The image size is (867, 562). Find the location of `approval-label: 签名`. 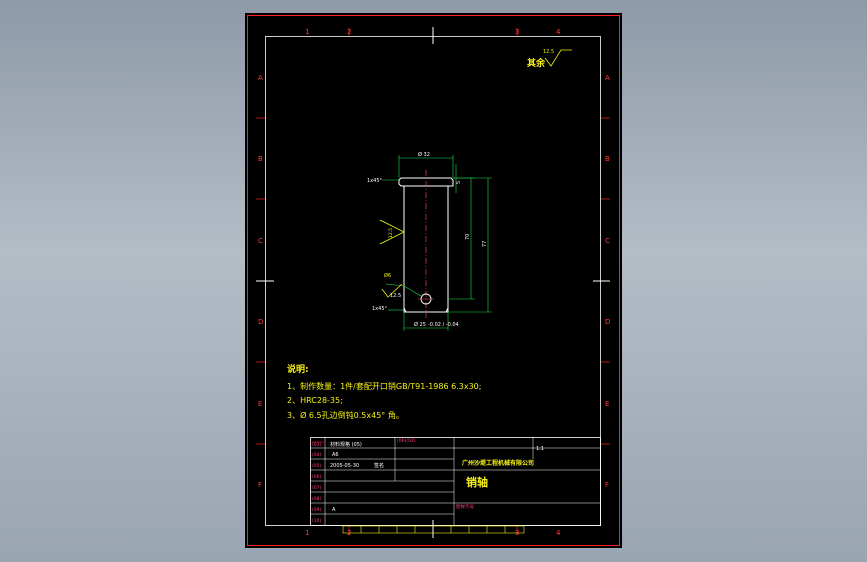

approval-label: 签名 is located at coordinates (379, 465).